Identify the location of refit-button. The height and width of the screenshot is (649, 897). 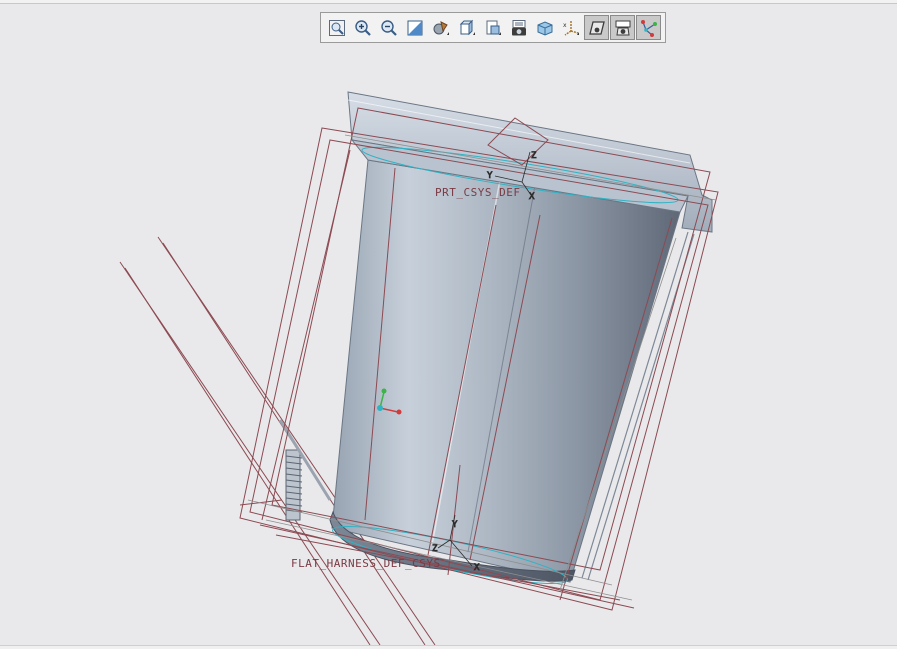
(336, 27).